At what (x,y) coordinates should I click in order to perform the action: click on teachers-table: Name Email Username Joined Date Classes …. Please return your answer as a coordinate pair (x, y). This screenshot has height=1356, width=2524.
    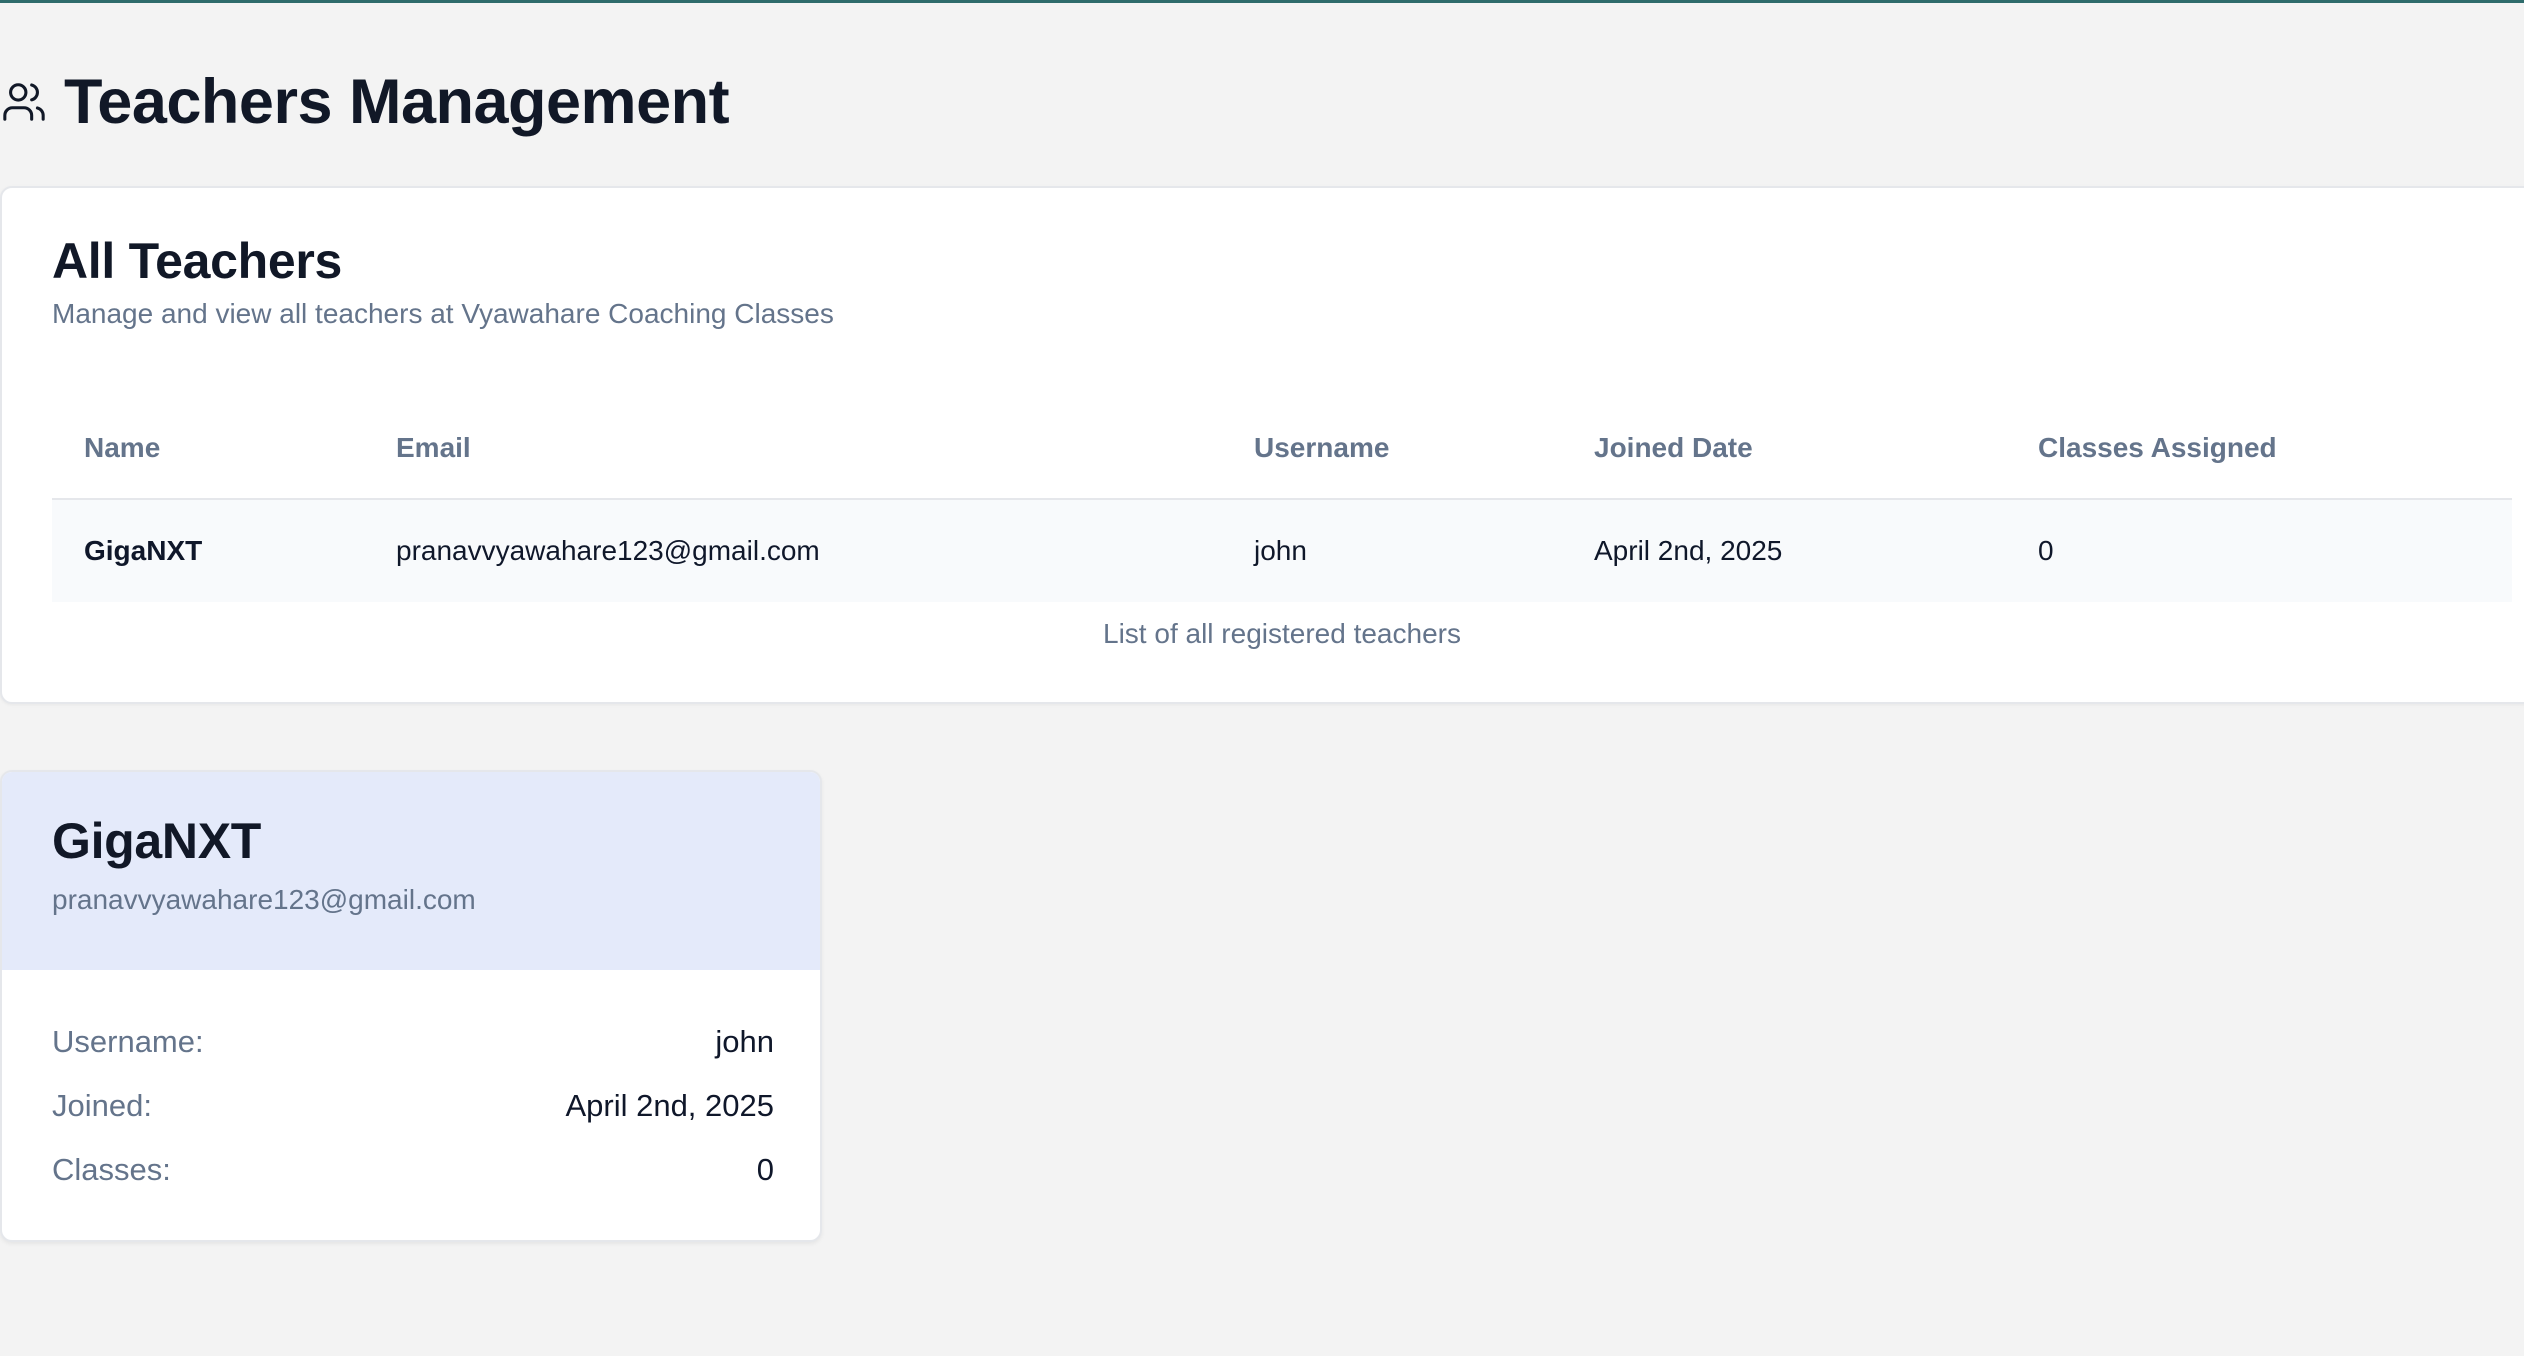
    Looking at the image, I should click on (1282, 500).